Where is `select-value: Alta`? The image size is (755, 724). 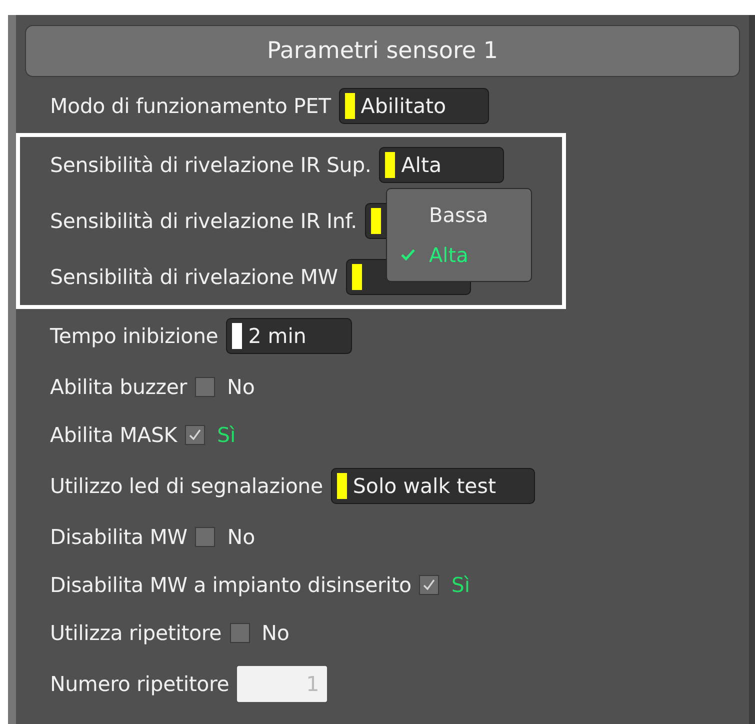
select-value: Alta is located at coordinates (421, 165).